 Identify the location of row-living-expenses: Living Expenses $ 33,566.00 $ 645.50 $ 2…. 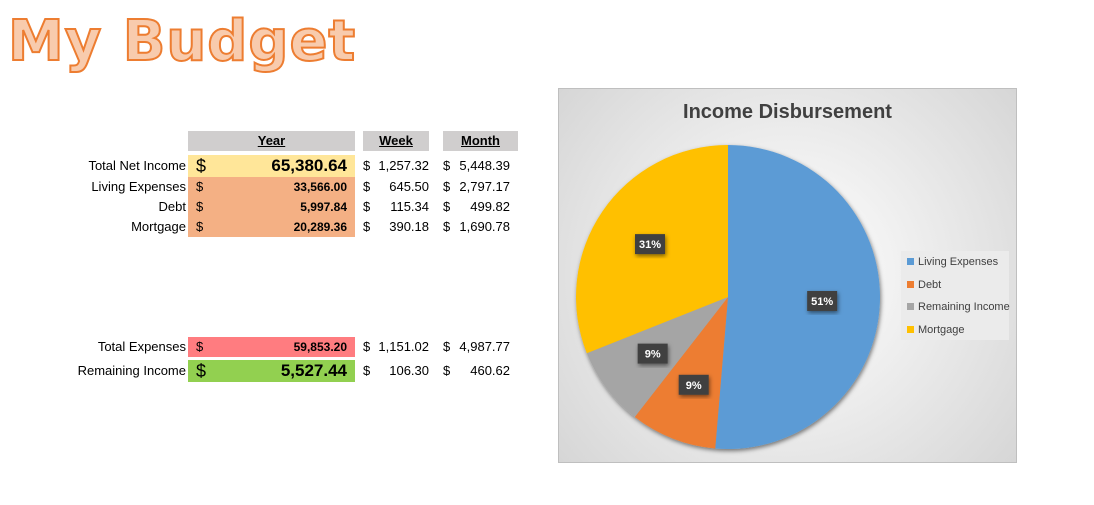
(270, 187).